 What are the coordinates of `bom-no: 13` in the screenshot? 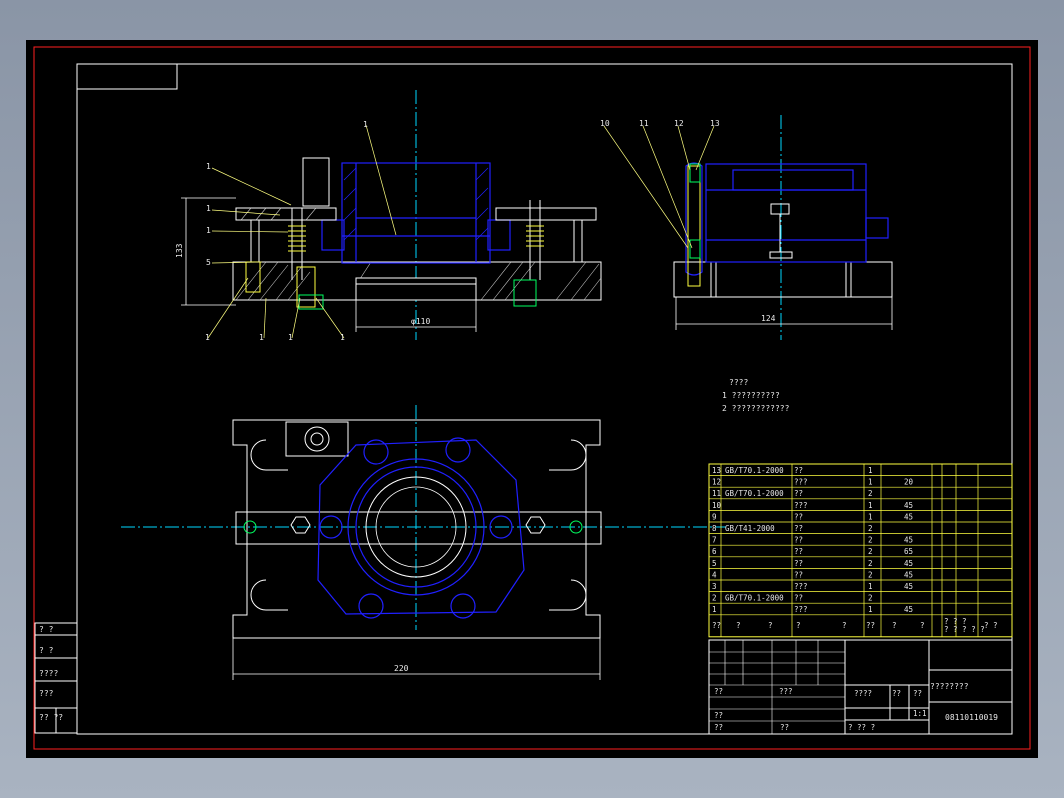 It's located at (716, 470).